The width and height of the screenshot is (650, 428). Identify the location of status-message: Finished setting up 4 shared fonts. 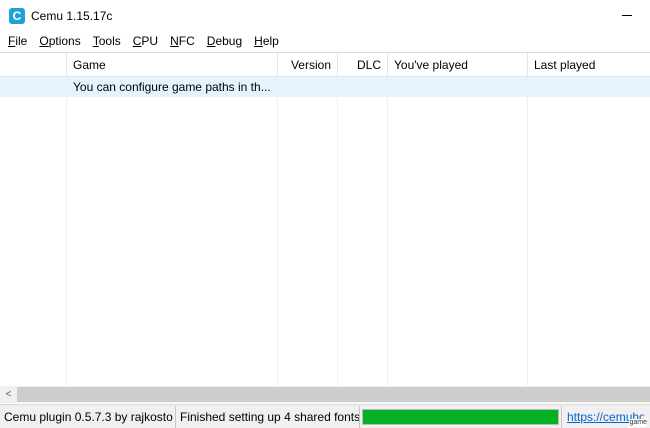
(268, 416).